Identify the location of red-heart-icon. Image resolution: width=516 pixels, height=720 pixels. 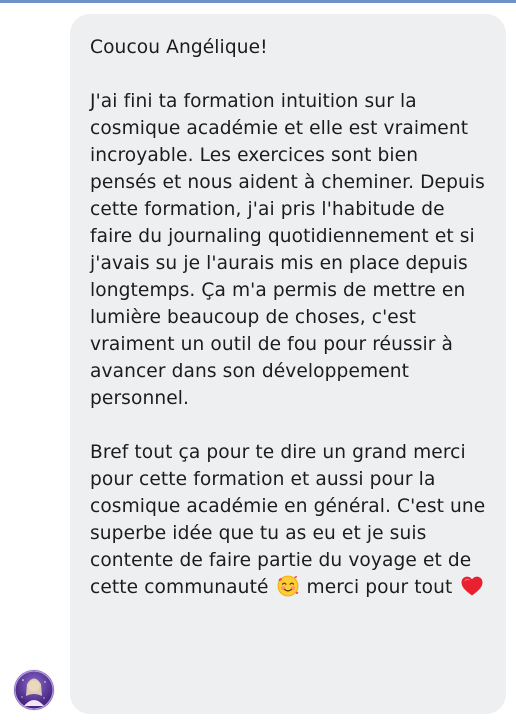
(472, 590).